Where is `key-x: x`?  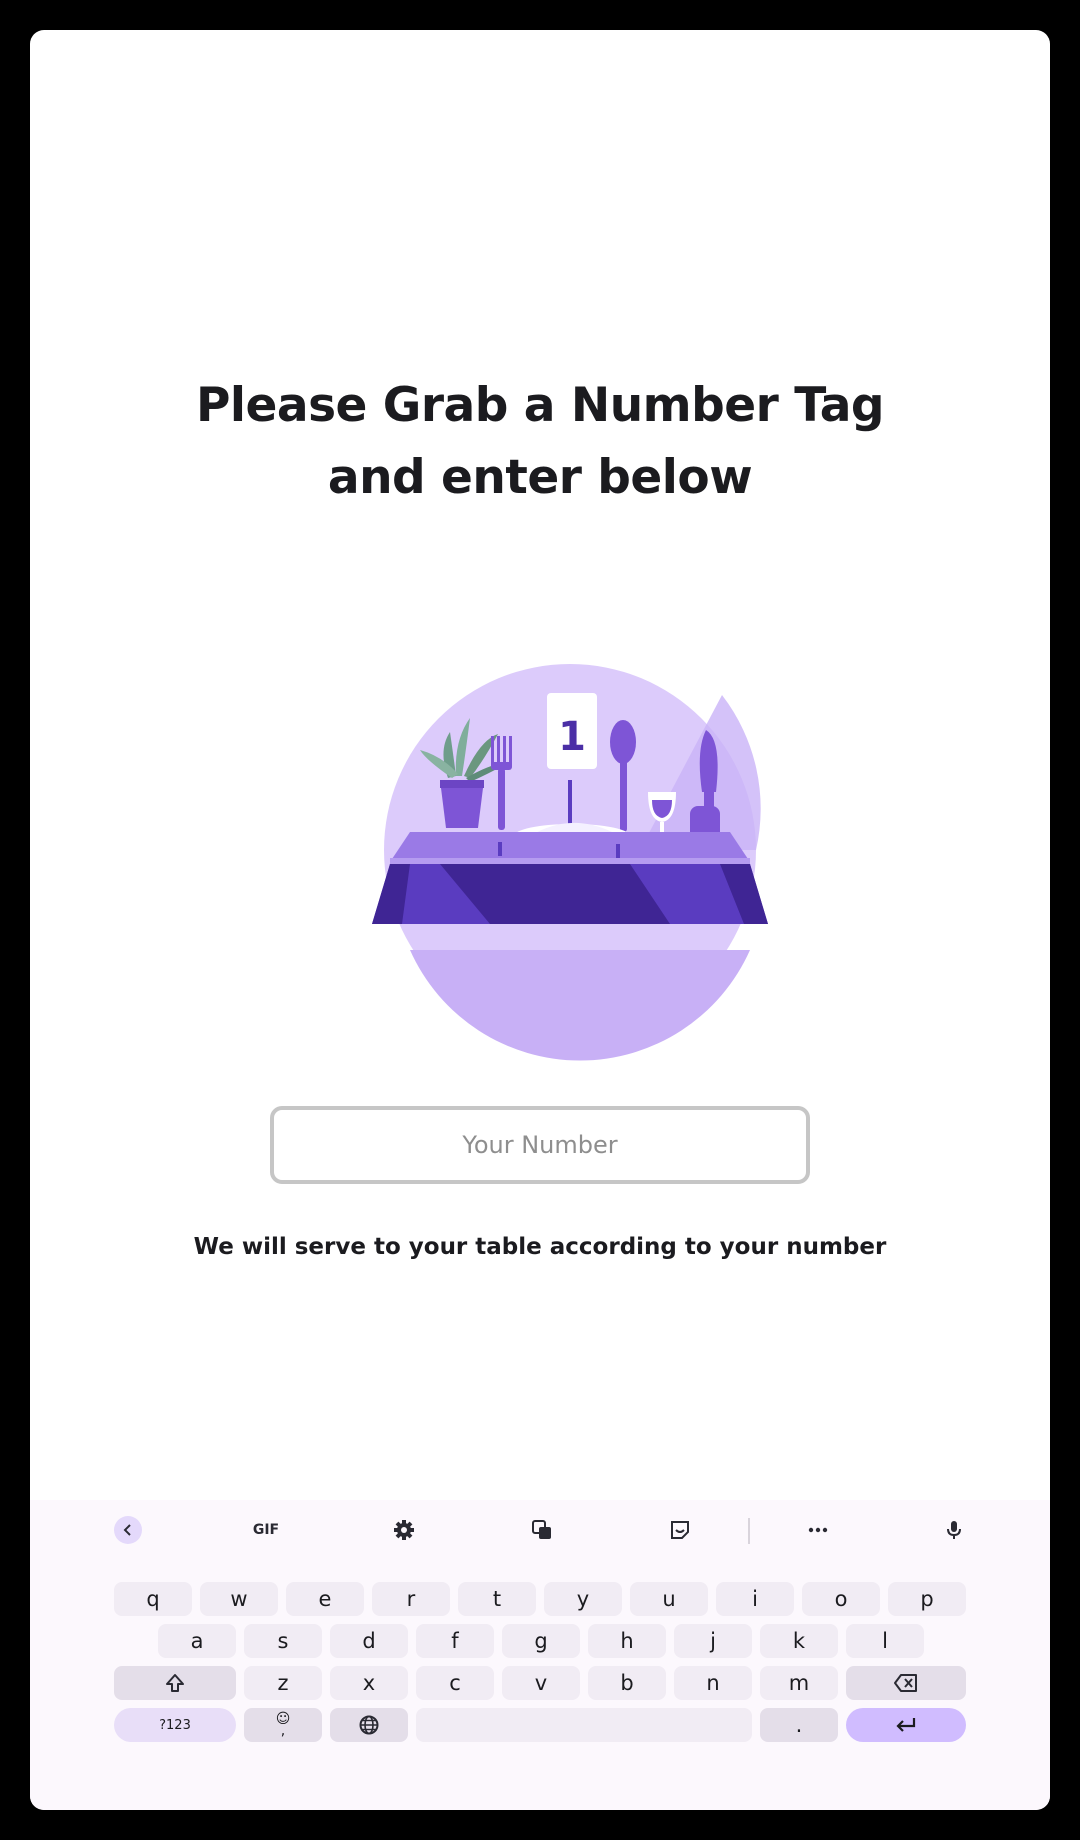 key-x: x is located at coordinates (369, 1683).